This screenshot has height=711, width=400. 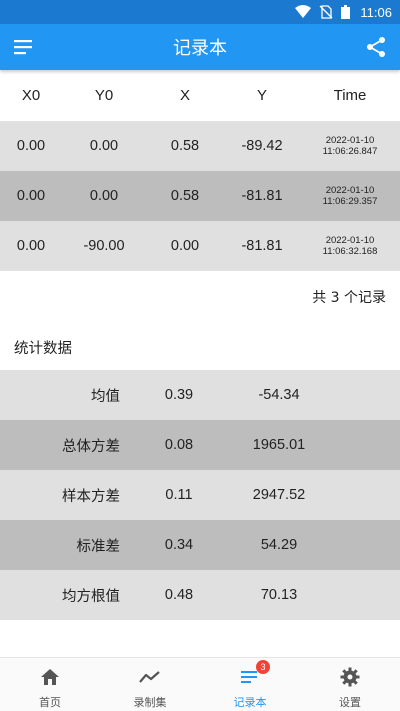 I want to click on no-sim-icon, so click(x=326, y=12).